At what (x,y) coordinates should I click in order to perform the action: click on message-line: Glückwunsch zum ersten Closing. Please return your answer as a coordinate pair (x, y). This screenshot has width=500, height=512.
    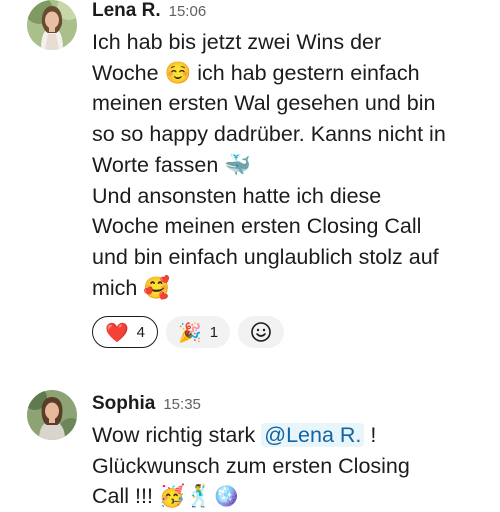
    Looking at the image, I should click on (251, 465).